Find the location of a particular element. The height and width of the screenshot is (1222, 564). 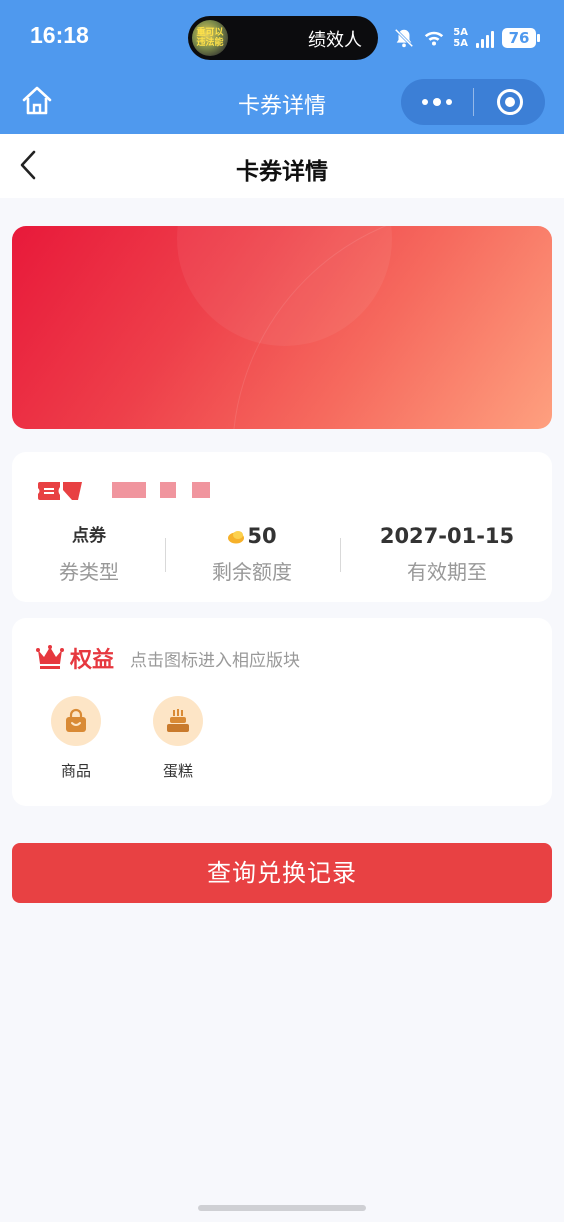

benefits-title: 权益 is located at coordinates (92, 660).